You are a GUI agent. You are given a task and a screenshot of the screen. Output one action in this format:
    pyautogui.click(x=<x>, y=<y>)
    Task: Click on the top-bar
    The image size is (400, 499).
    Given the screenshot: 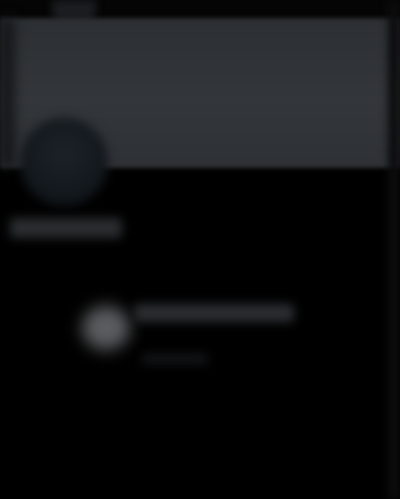 What is the action you would take?
    pyautogui.click(x=200, y=11)
    